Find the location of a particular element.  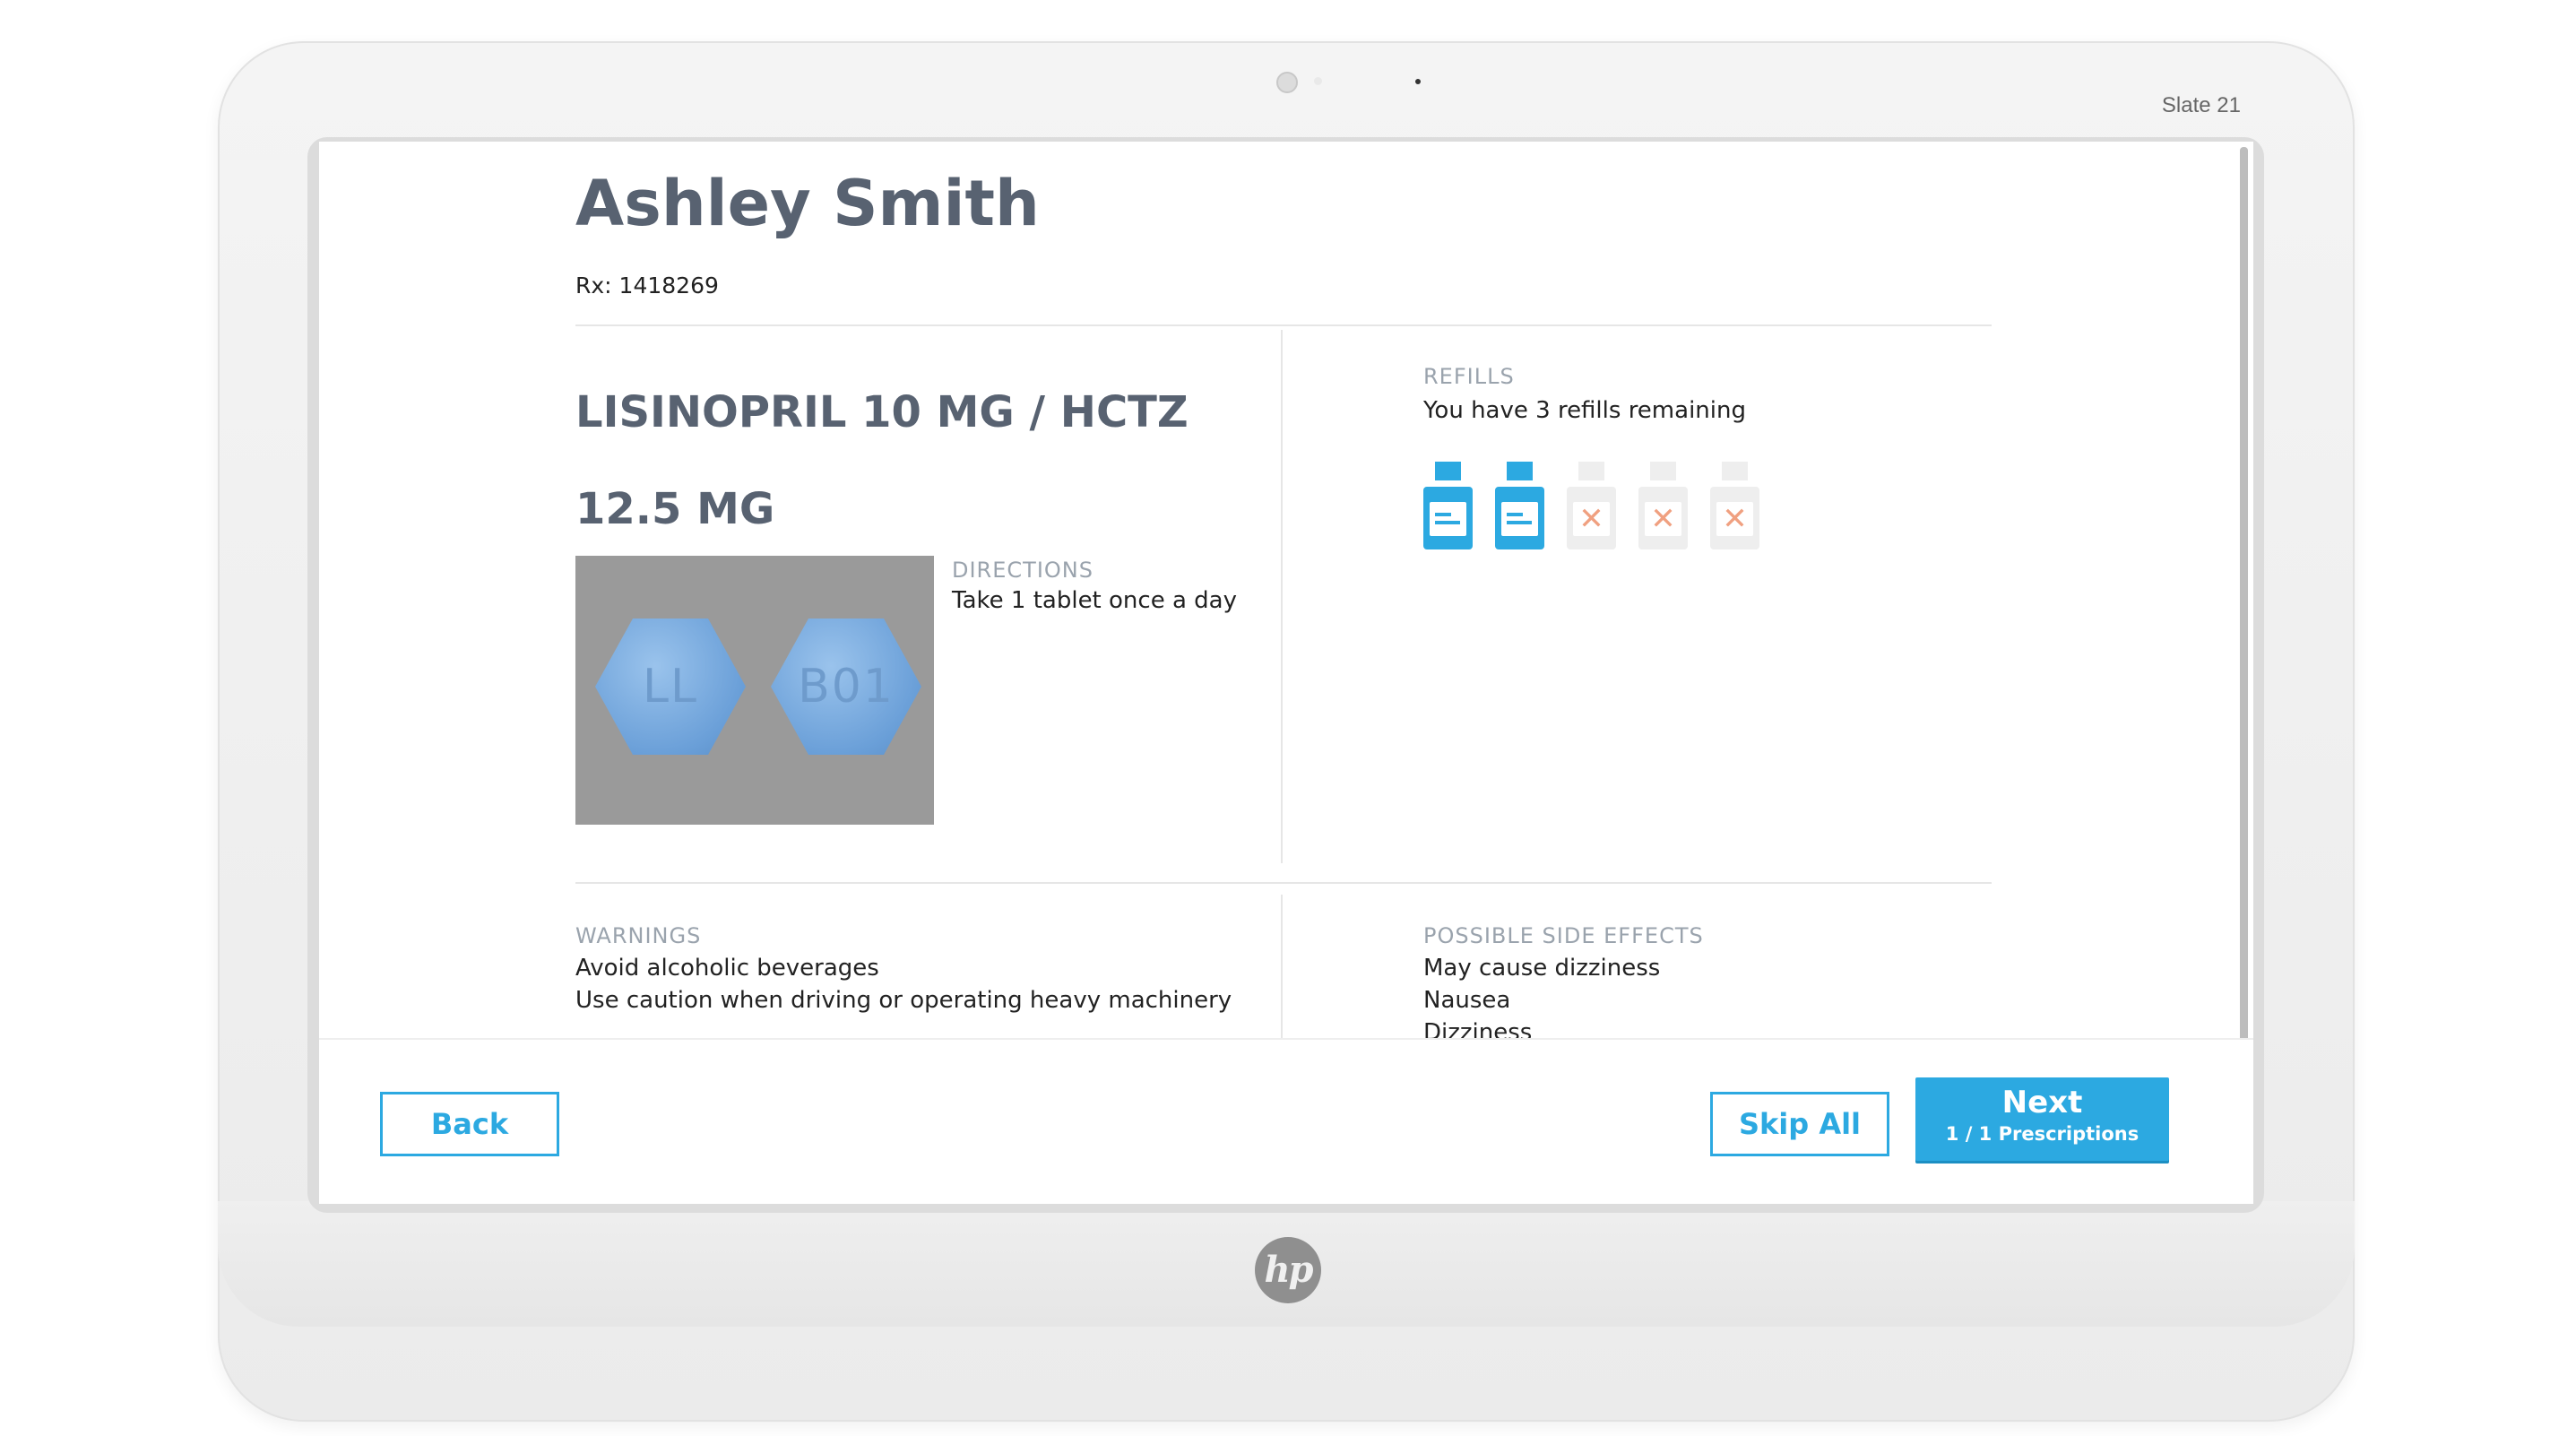

refills-text: You have 3 refills remaining is located at coordinates (1584, 410).